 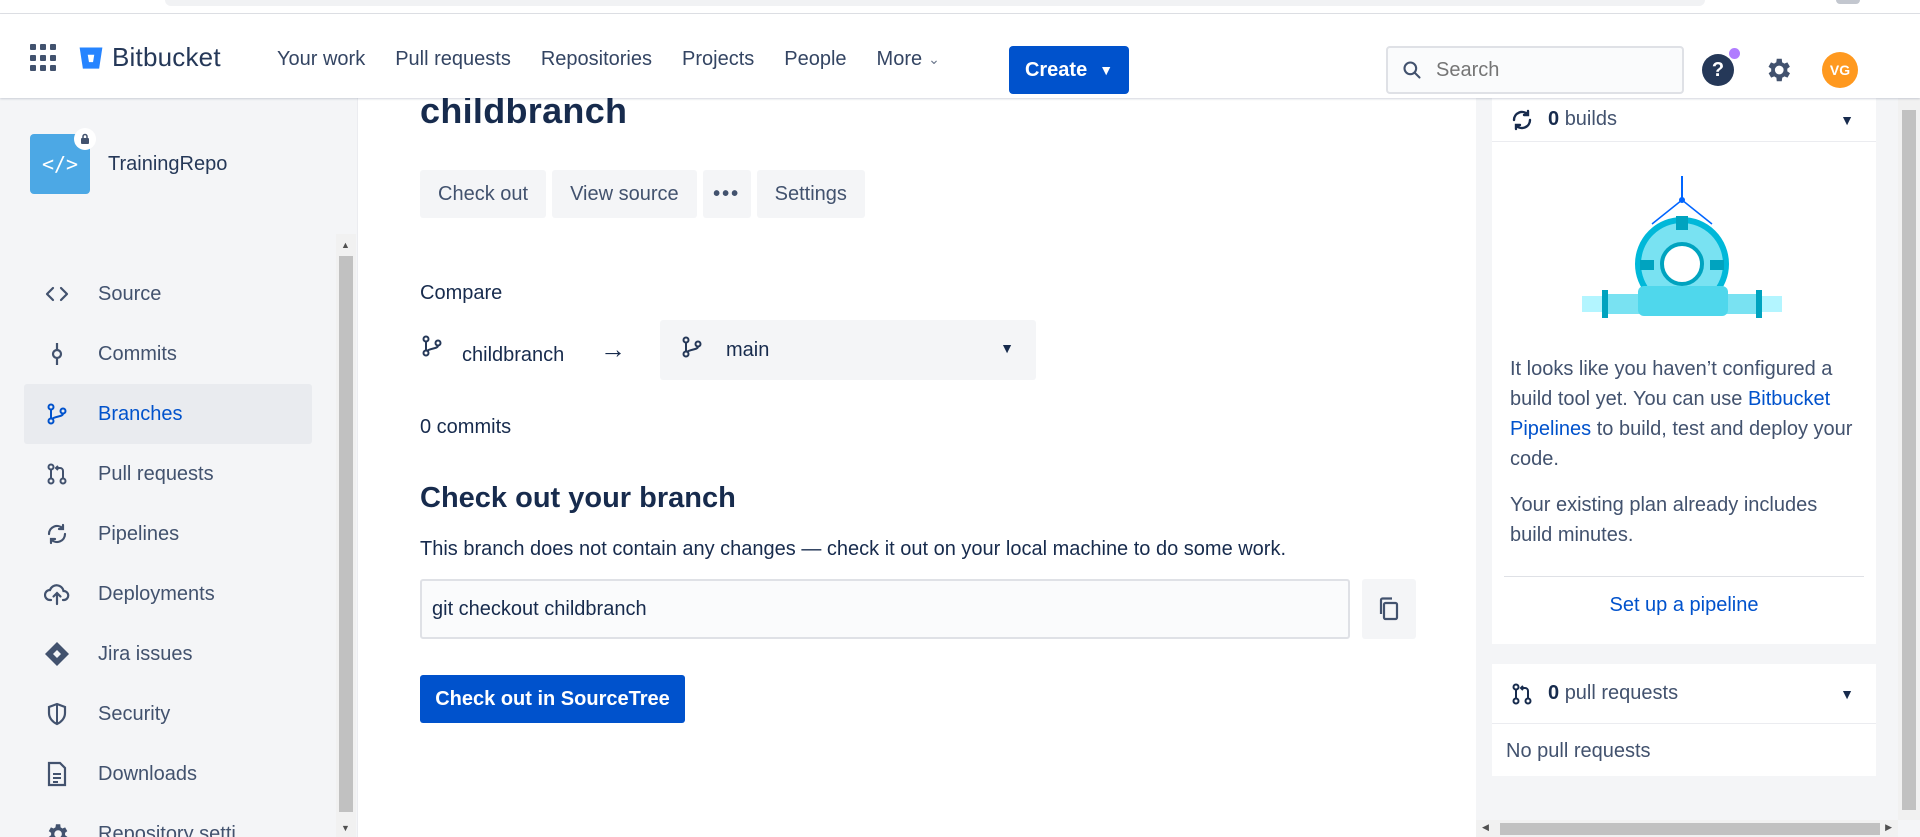 I want to click on branch-icon, so click(x=57, y=414).